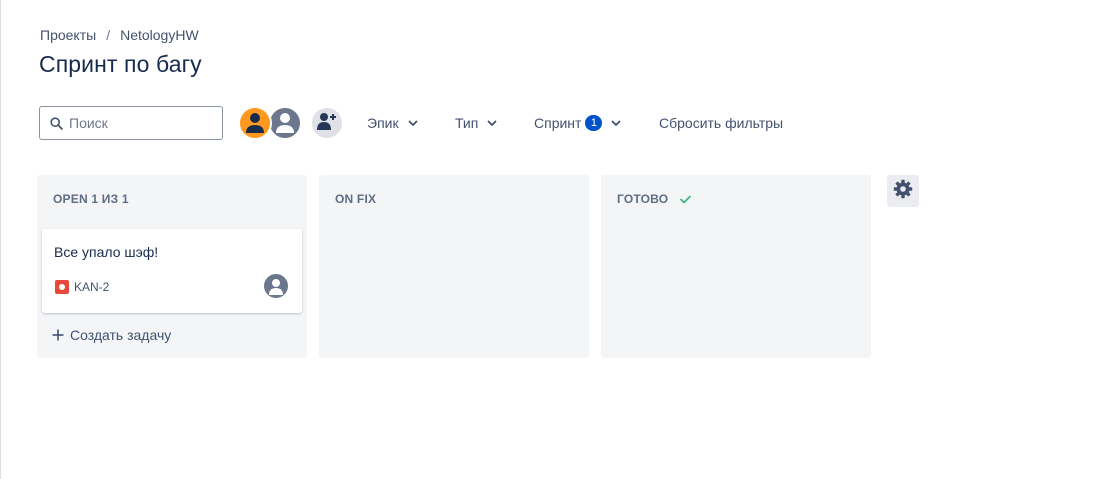 The image size is (1102, 479). I want to click on add-people-button, so click(327, 123).